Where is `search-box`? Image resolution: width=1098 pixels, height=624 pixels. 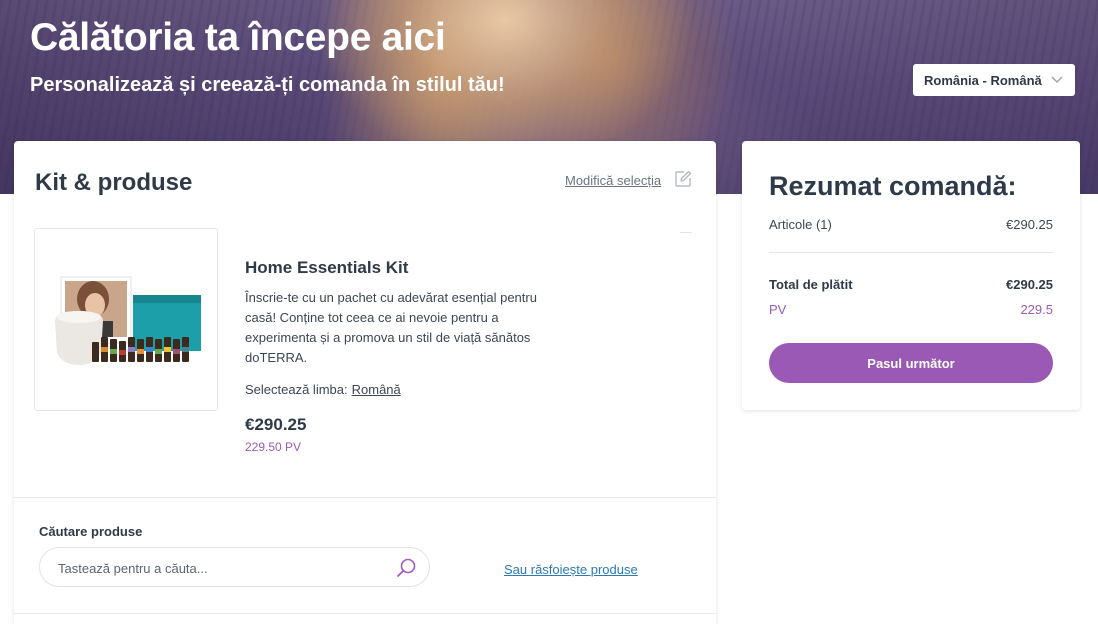
search-box is located at coordinates (234, 567).